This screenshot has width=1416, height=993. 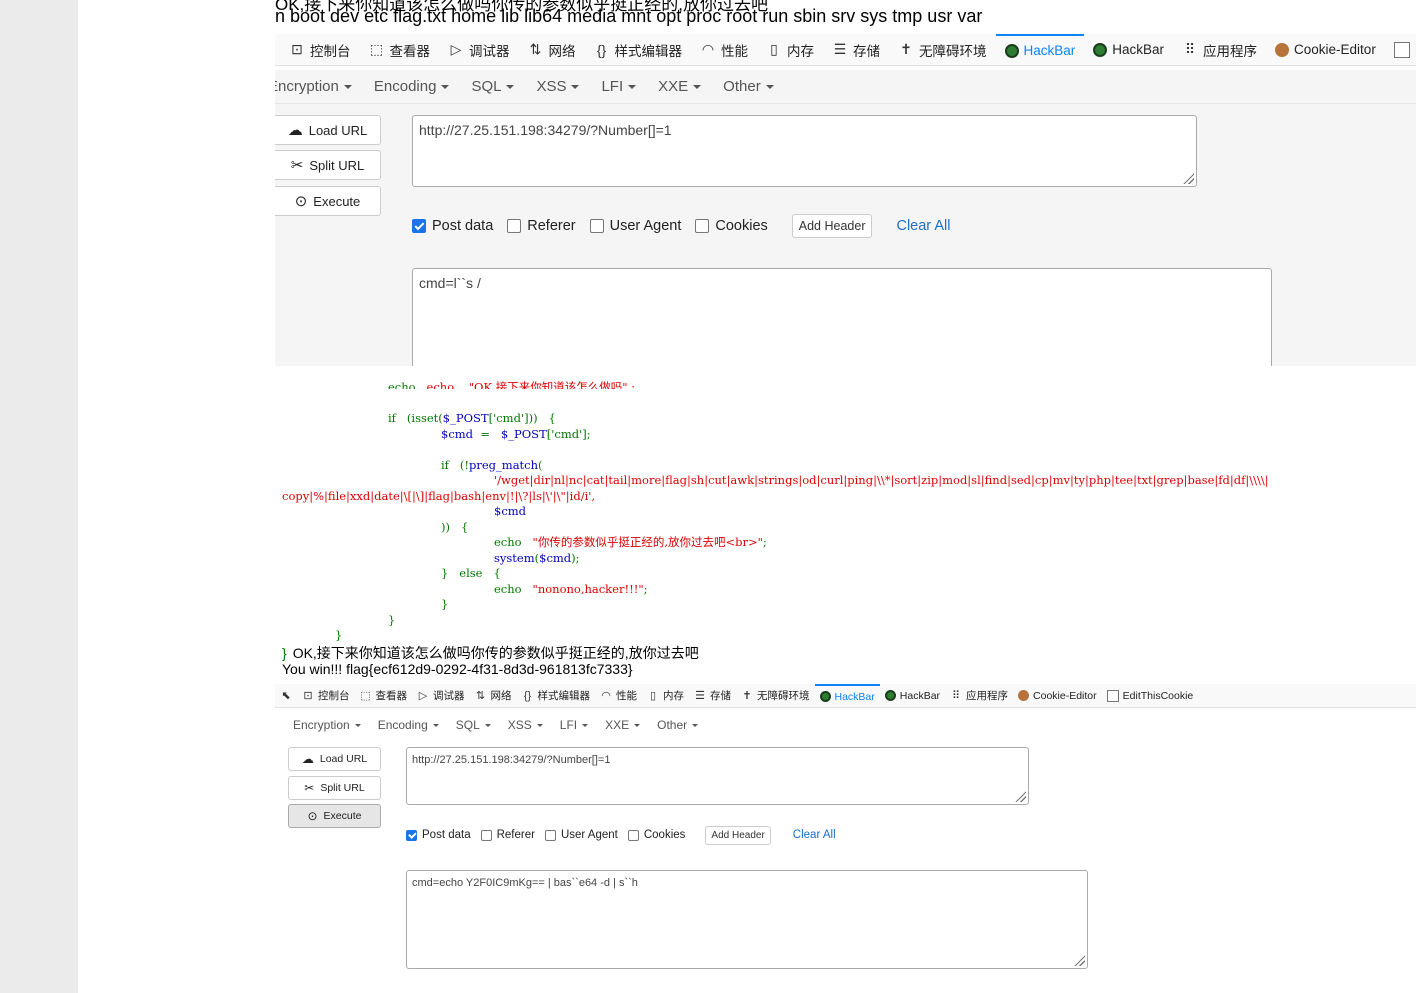 I want to click on devtools-tab-label: EditThisCookie, so click(x=1158, y=695).